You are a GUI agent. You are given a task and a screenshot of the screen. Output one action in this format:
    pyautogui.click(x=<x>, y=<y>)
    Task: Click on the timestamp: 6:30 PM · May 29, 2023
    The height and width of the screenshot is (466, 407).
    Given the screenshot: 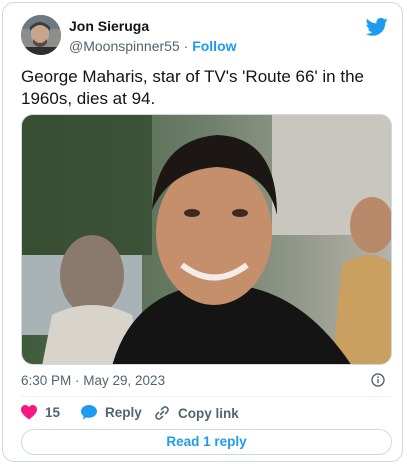 What is the action you would take?
    pyautogui.click(x=93, y=380)
    